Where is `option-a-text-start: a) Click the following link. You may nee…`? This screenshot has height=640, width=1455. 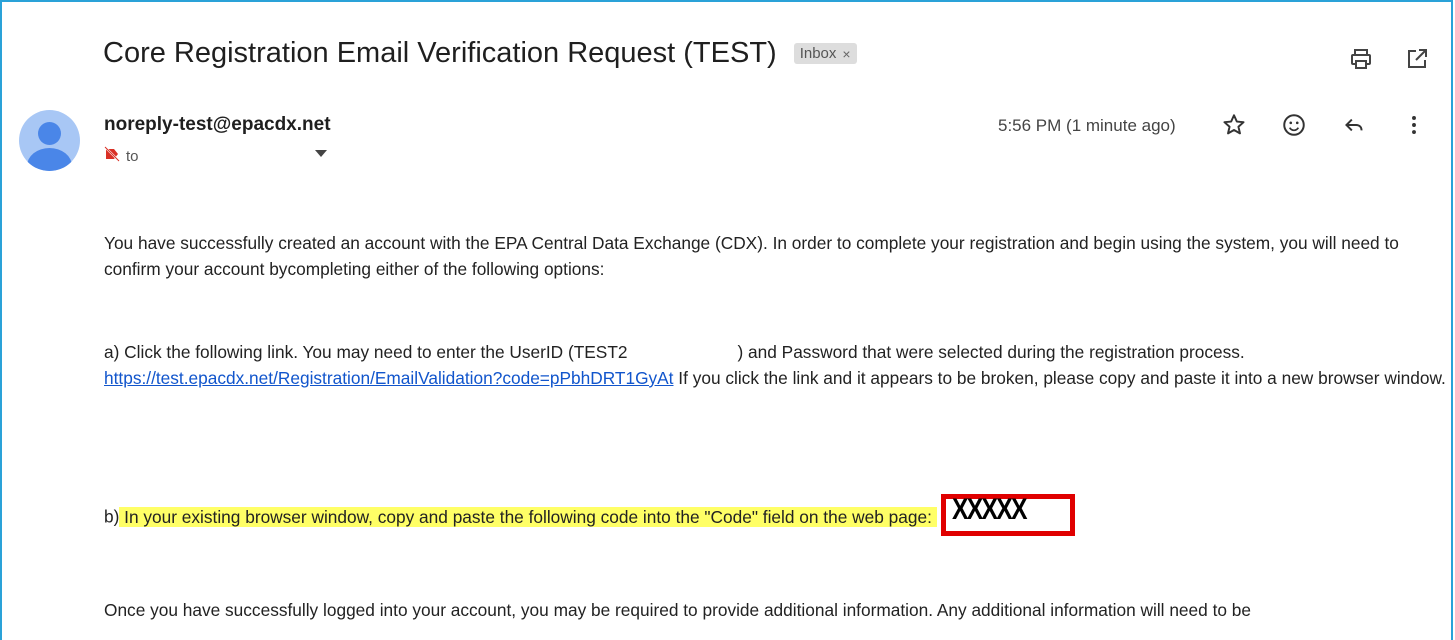
option-a-text-start: a) Click the following link. You may nee… is located at coordinates (366, 352).